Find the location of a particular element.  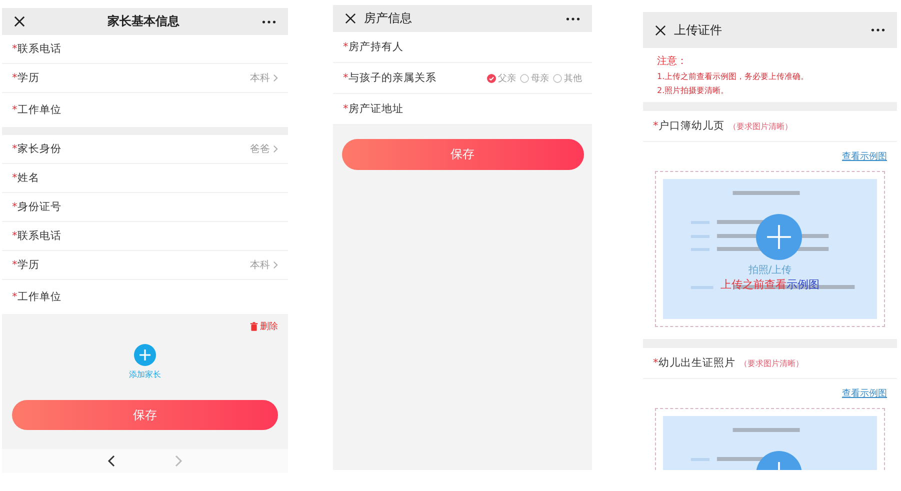

back-icon is located at coordinates (111, 461).